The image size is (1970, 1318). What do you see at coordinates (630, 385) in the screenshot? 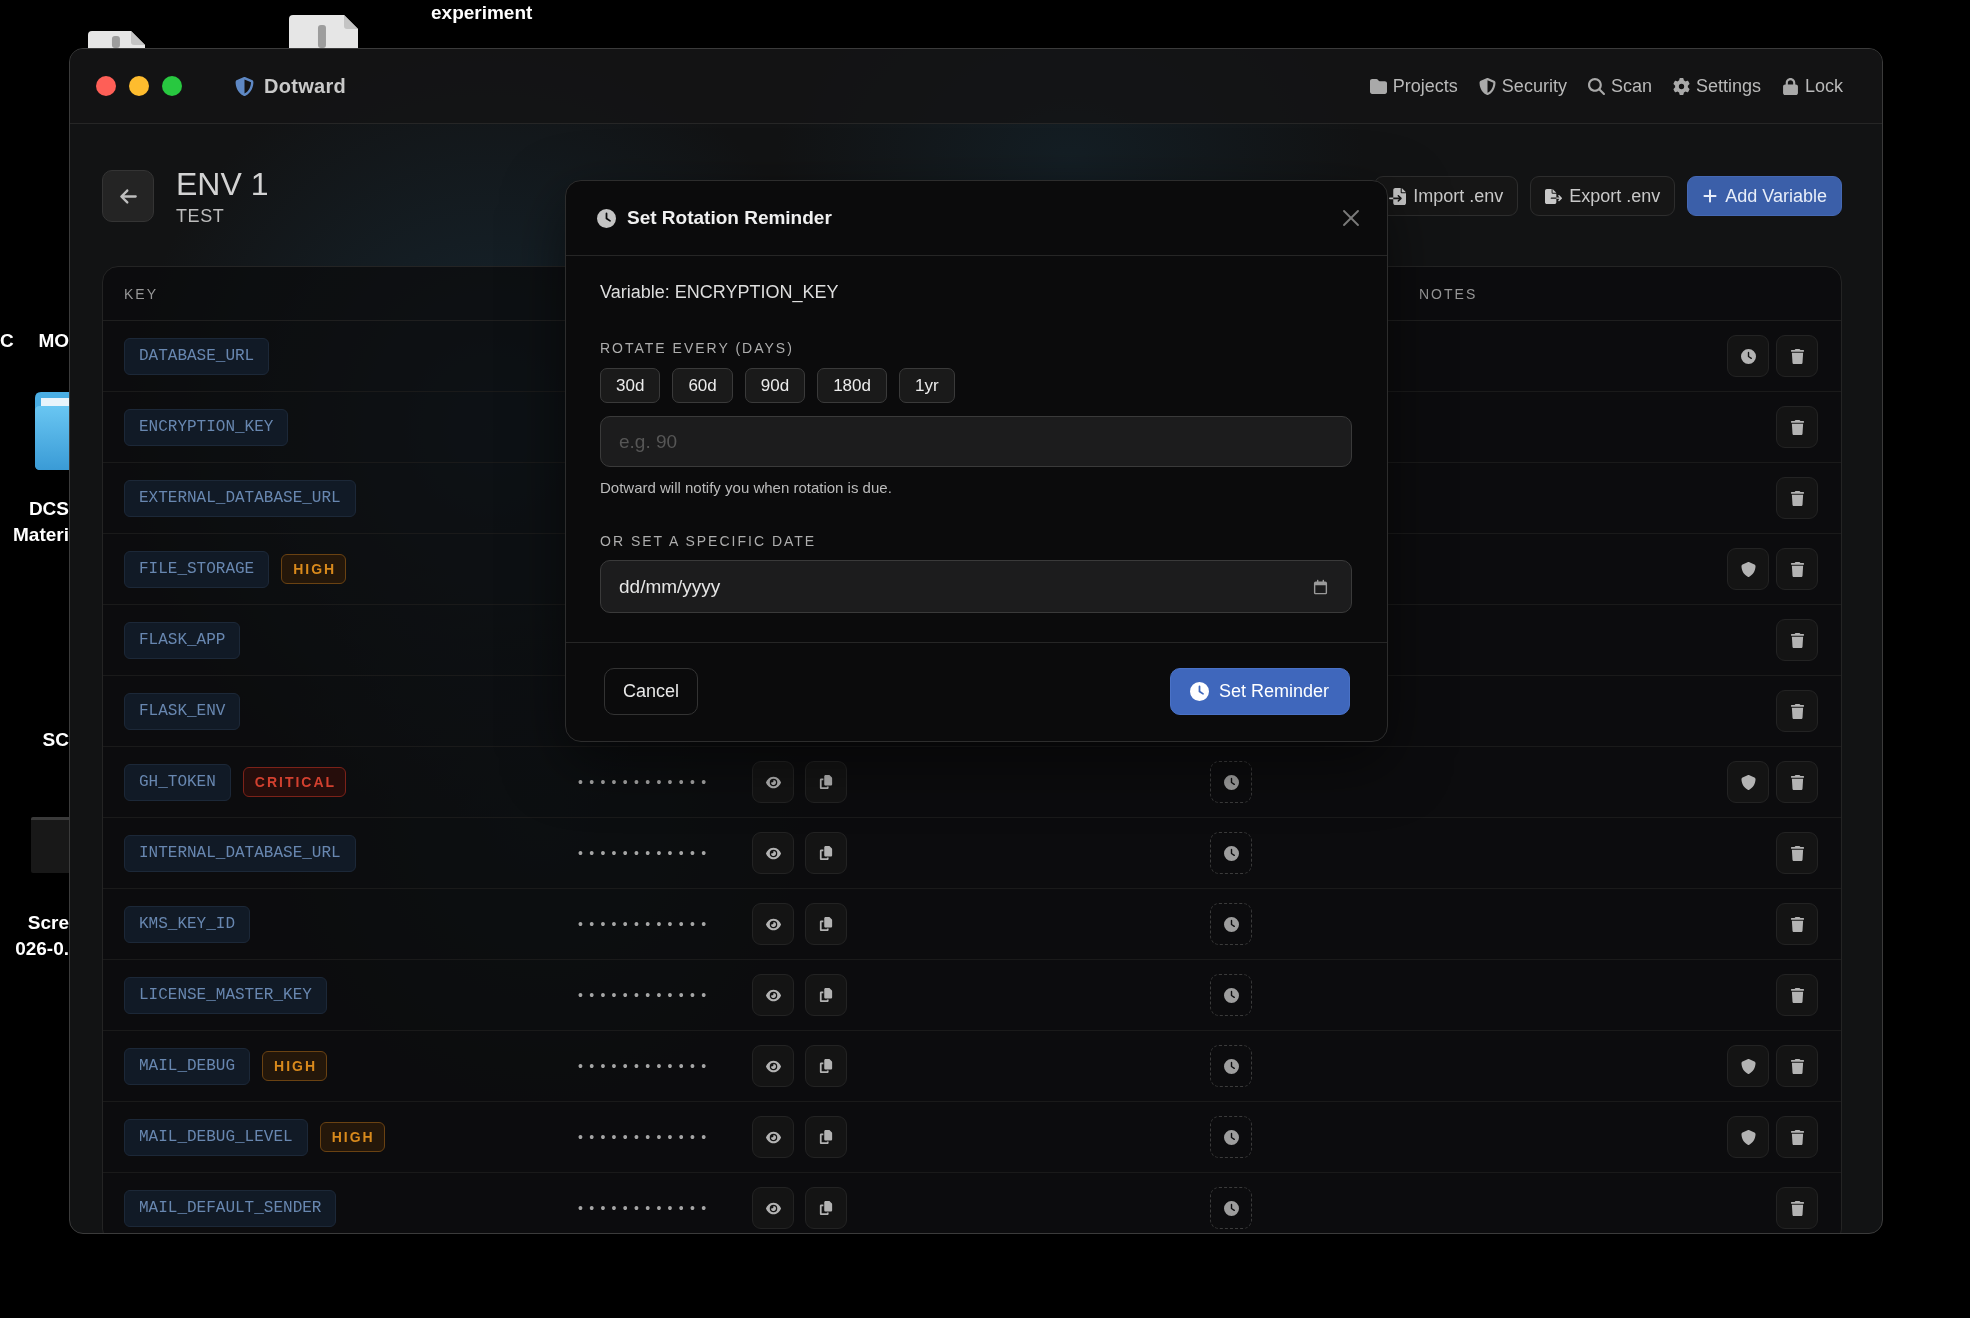
I see `preset-button: 30d` at bounding box center [630, 385].